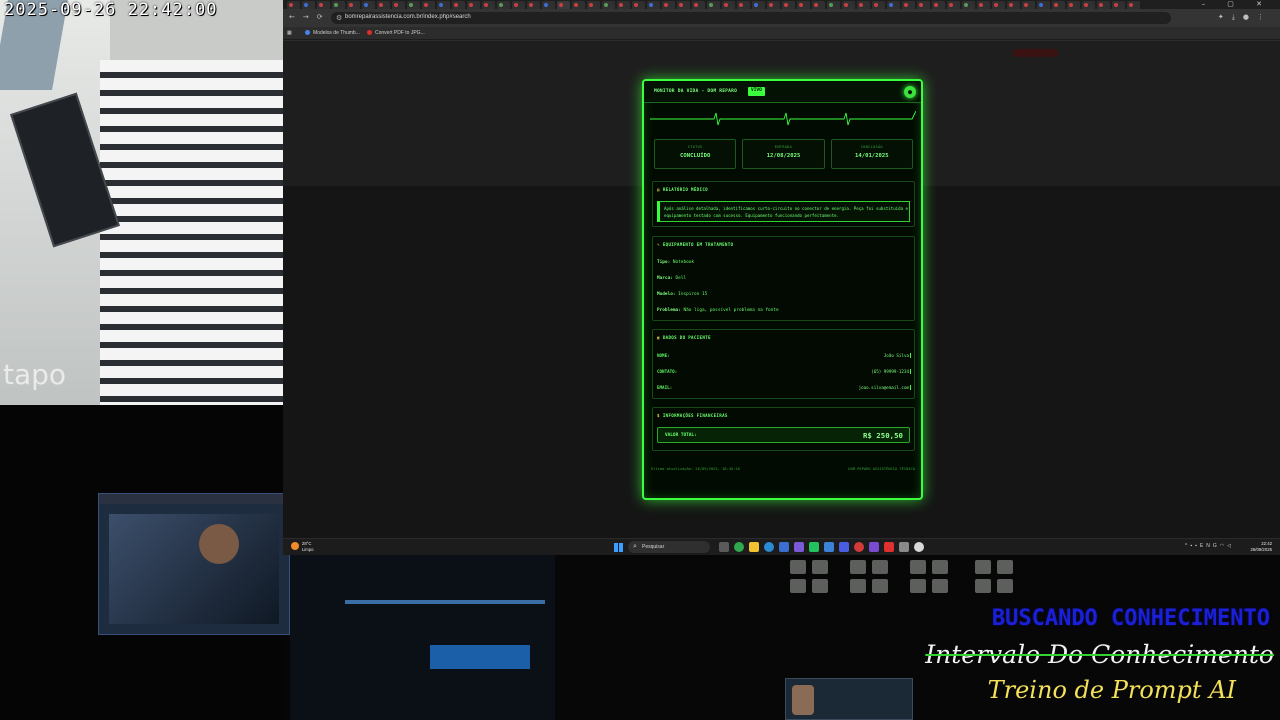 The height and width of the screenshot is (720, 1280). I want to click on menu-icon: ⋮, so click(1264, 17).